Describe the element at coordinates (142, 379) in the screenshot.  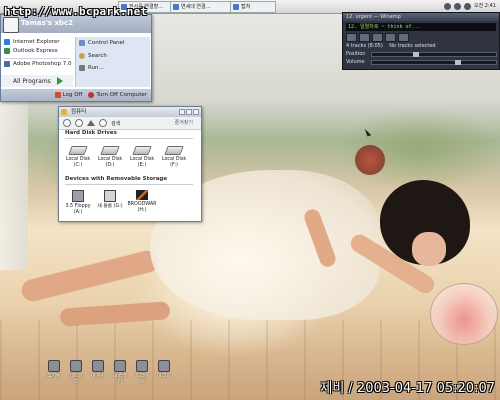
I see `icon-label: 드라이브` at that location.